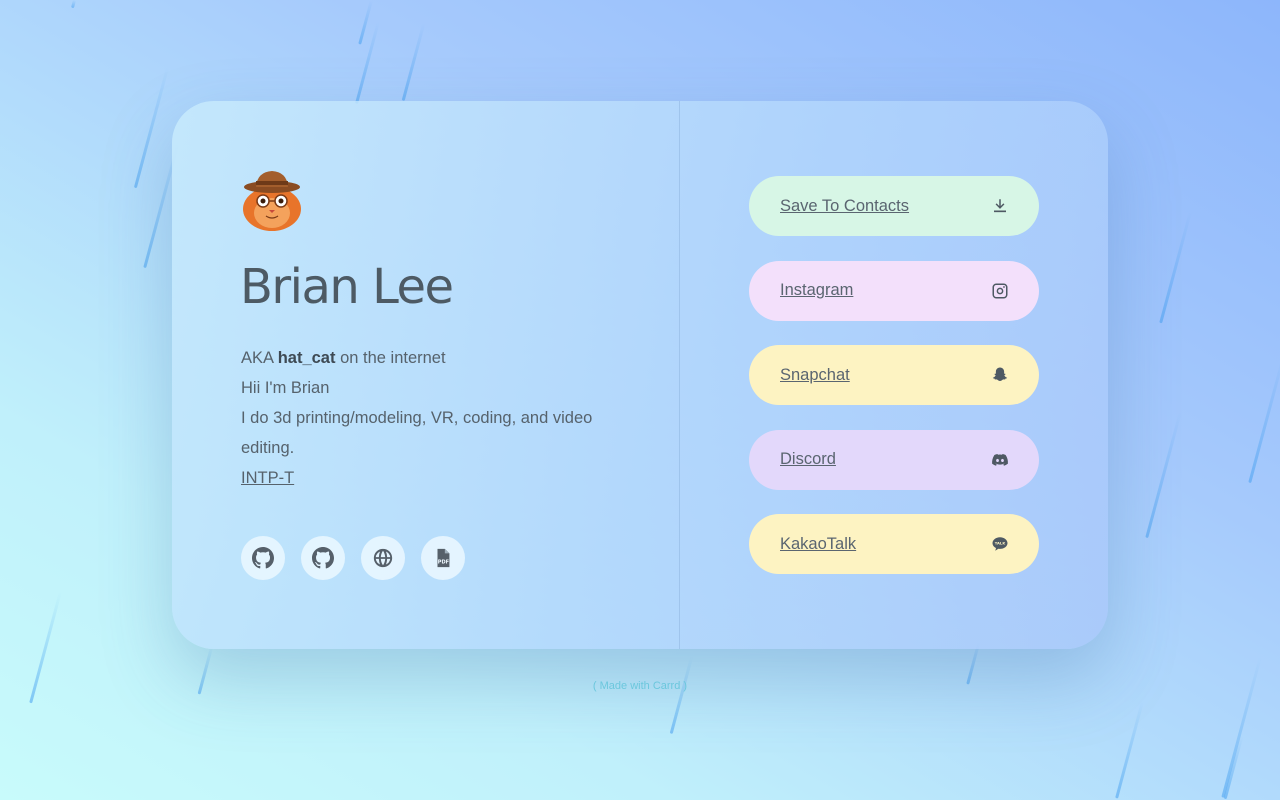  I want to click on kakaotalk-button: KakaoTalk TALK, so click(894, 544).